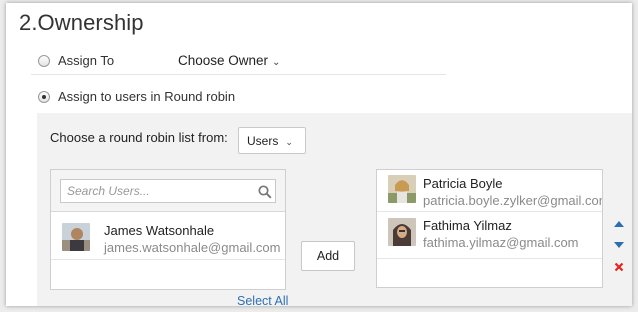 The width and height of the screenshot is (638, 312). I want to click on user-email: james.watsonhale@gmail.com, so click(192, 247).